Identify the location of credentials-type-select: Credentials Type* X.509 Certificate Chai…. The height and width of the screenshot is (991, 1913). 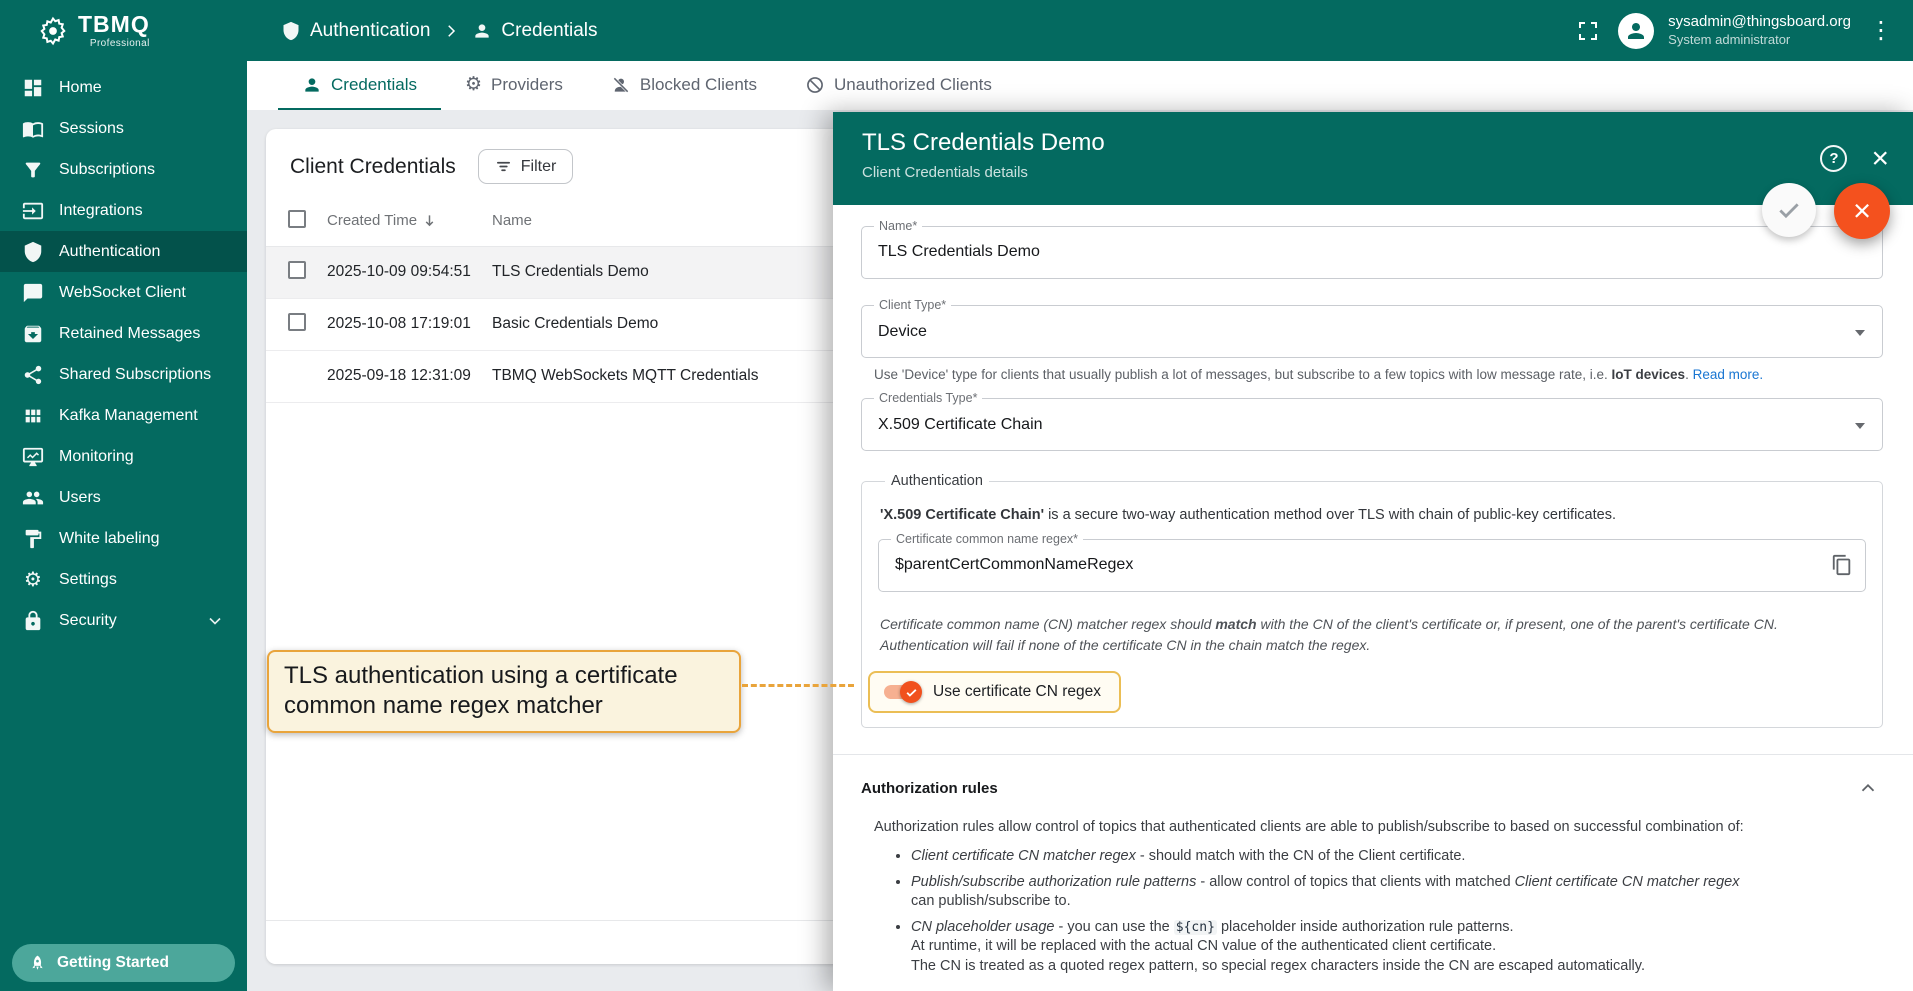
(1372, 421).